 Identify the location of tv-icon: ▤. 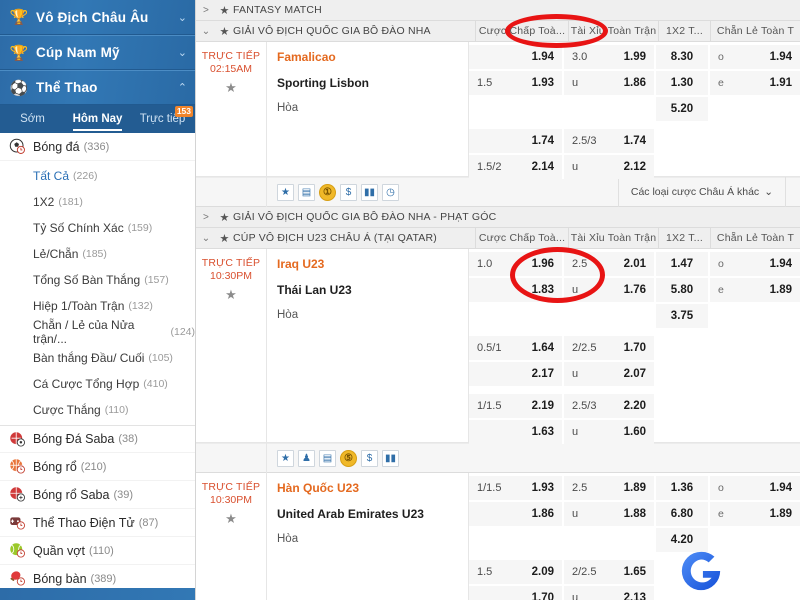
(306, 192).